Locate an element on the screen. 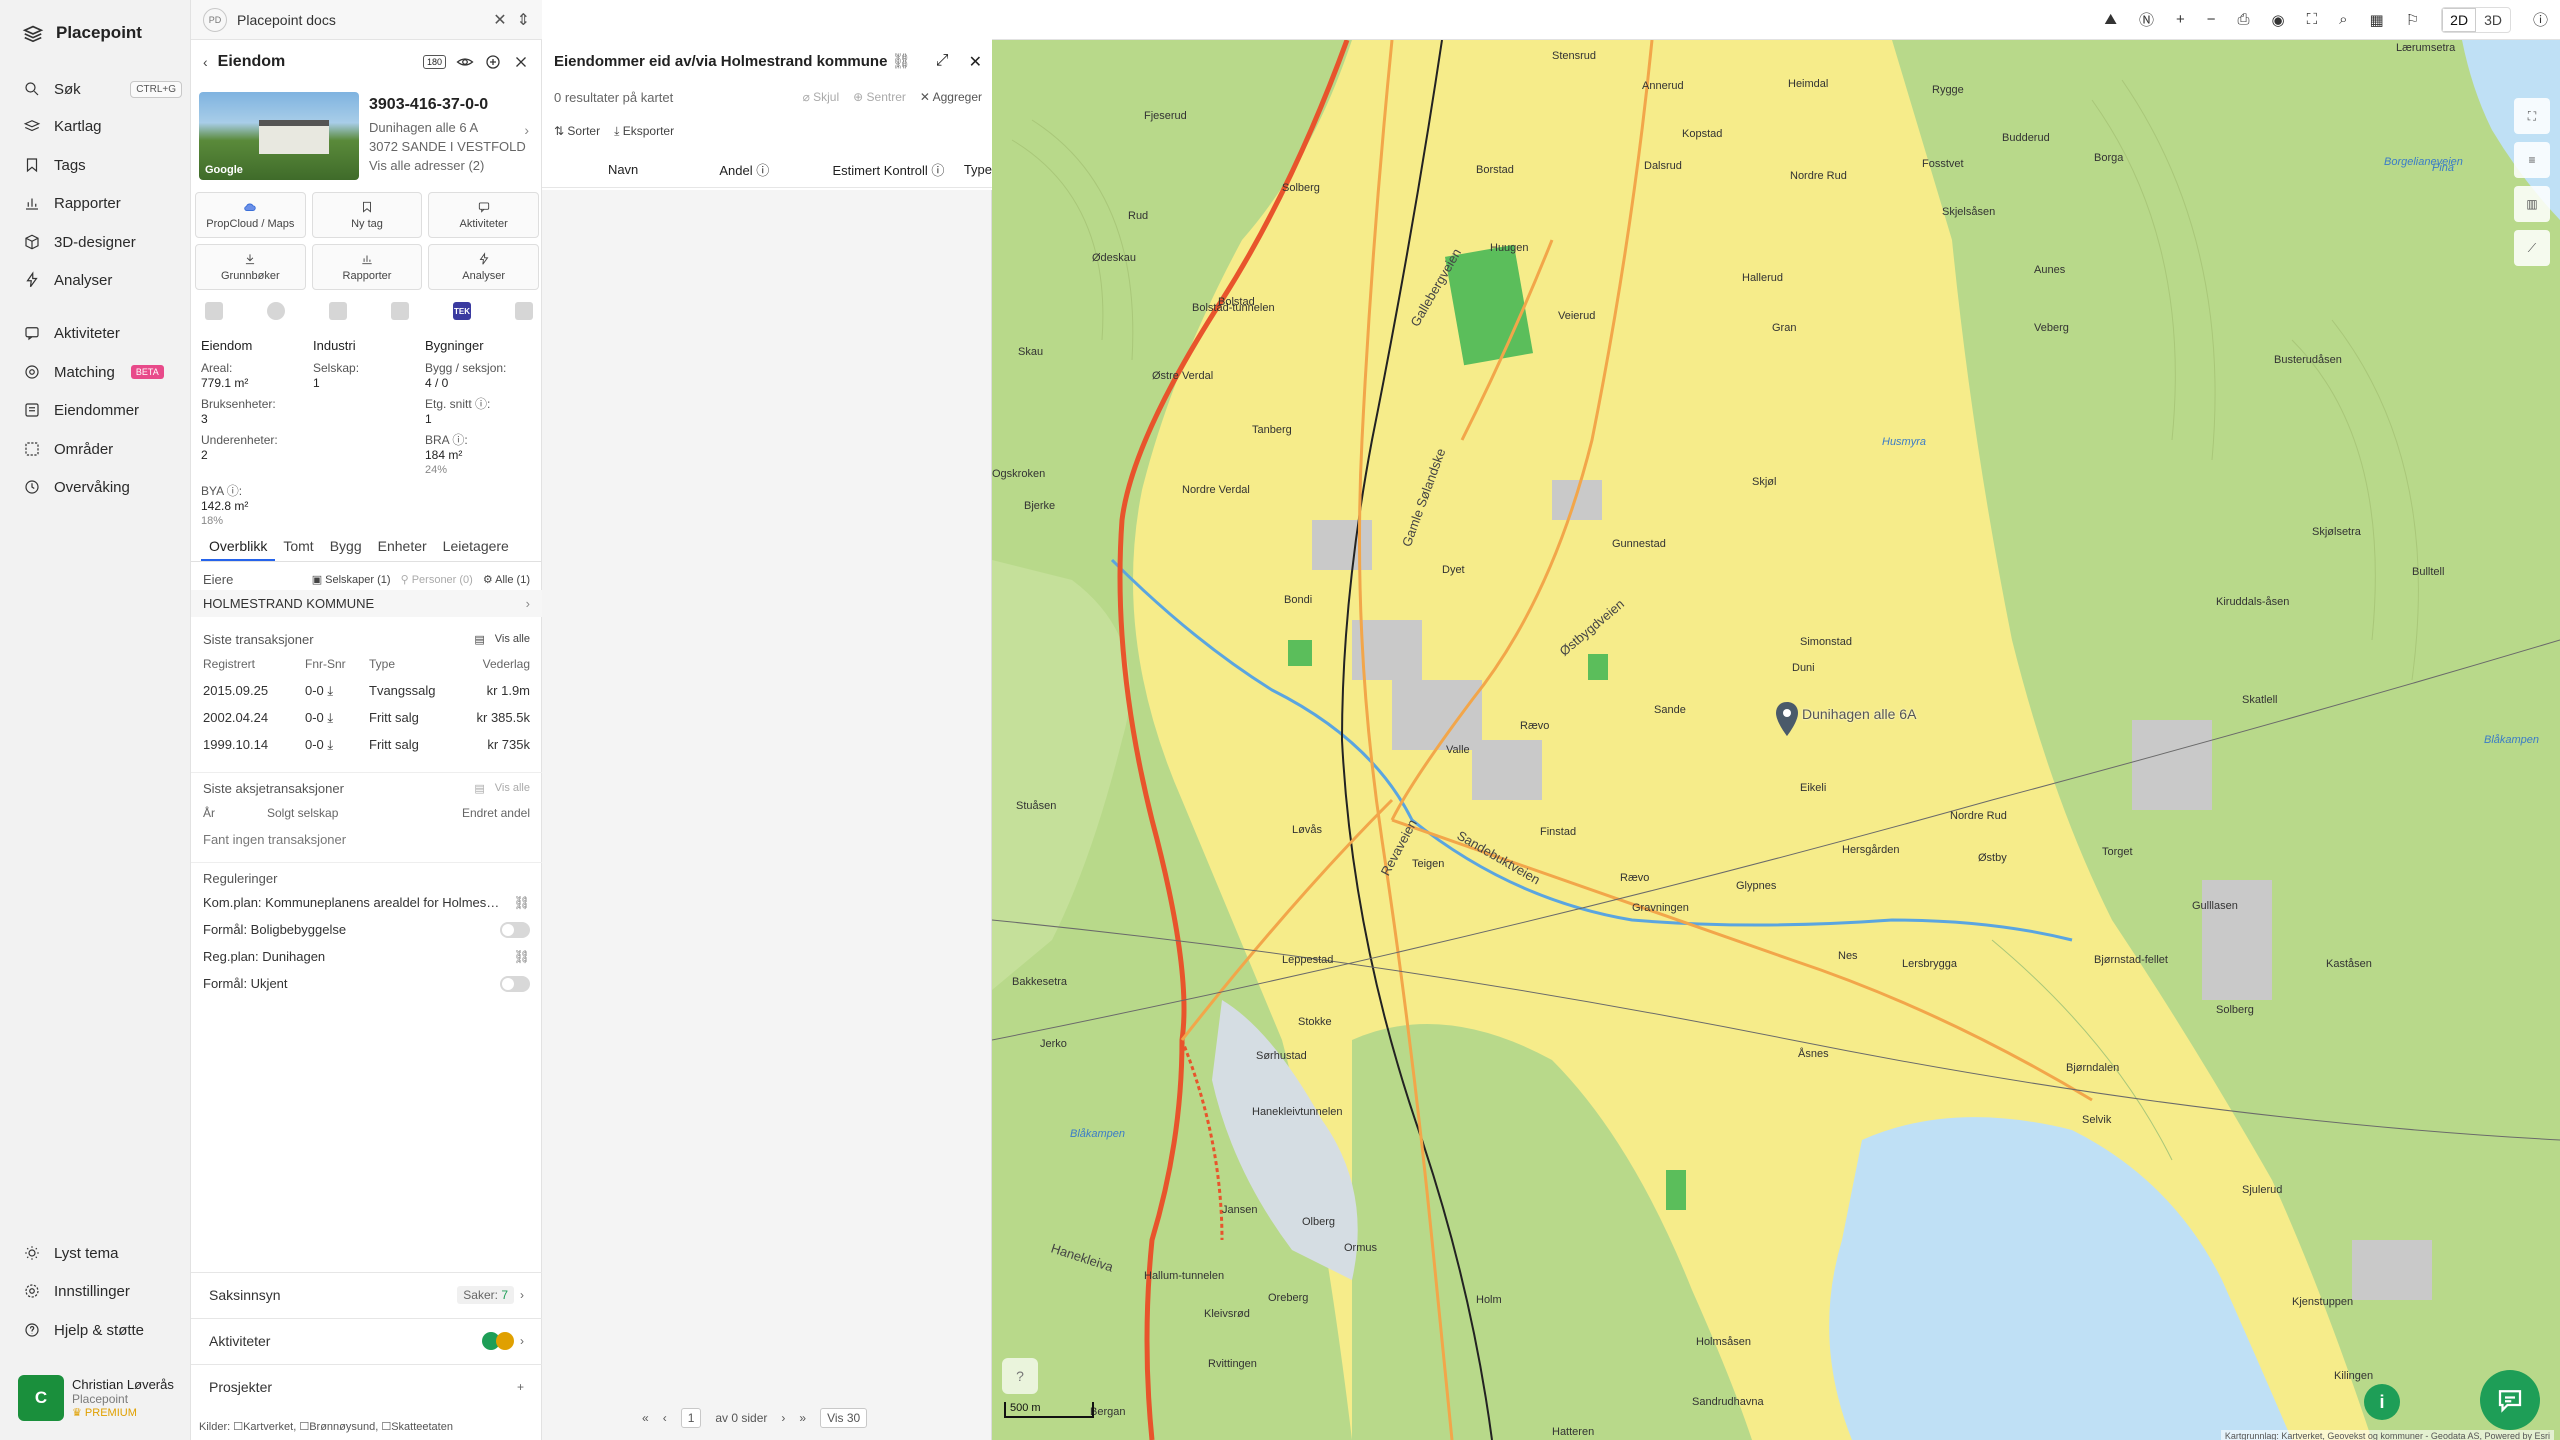 This screenshot has width=2560, height=1440. tek-icon: TEK is located at coordinates (462, 311).